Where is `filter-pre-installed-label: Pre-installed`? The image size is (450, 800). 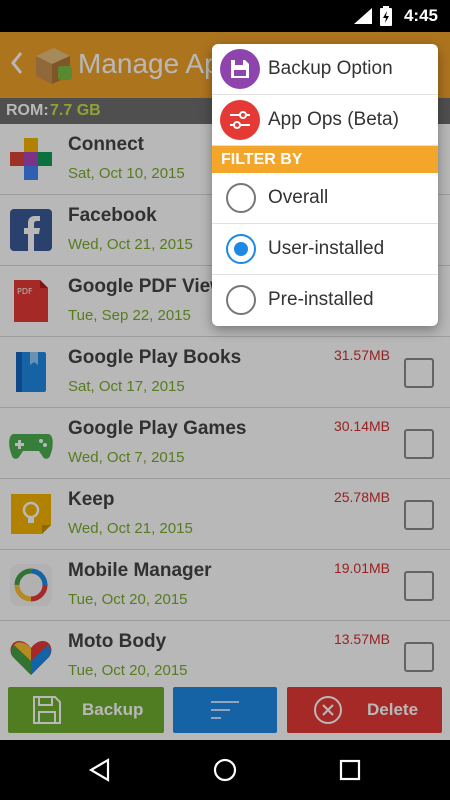 filter-pre-installed-label: Pre-installed is located at coordinates (321, 299).